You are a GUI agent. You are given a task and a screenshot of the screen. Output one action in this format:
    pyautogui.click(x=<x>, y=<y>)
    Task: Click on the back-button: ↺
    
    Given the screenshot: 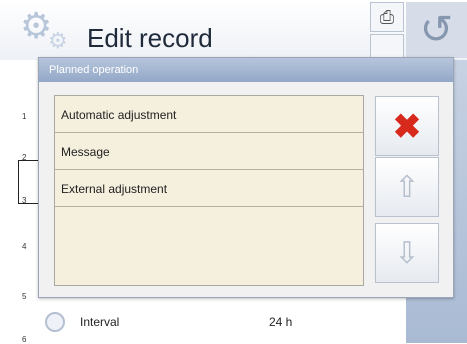 What is the action you would take?
    pyautogui.click(x=436, y=30)
    